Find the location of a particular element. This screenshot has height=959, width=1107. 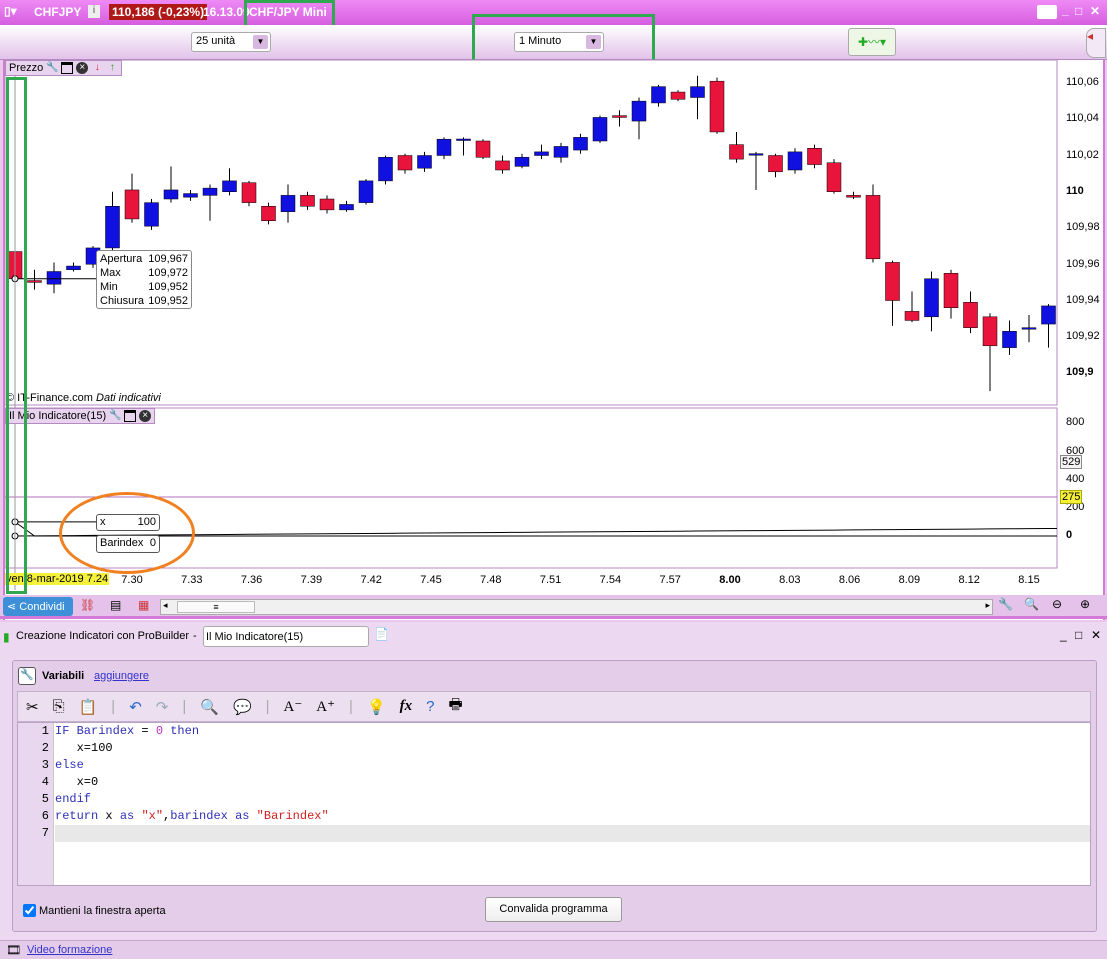

chart-bottom-bar: ⋖ Condividi ⛓ ▤ ▦ ◂ ≡ ▸ 🔧 🔍 ⊖ ⊕ is located at coordinates (553, 607).